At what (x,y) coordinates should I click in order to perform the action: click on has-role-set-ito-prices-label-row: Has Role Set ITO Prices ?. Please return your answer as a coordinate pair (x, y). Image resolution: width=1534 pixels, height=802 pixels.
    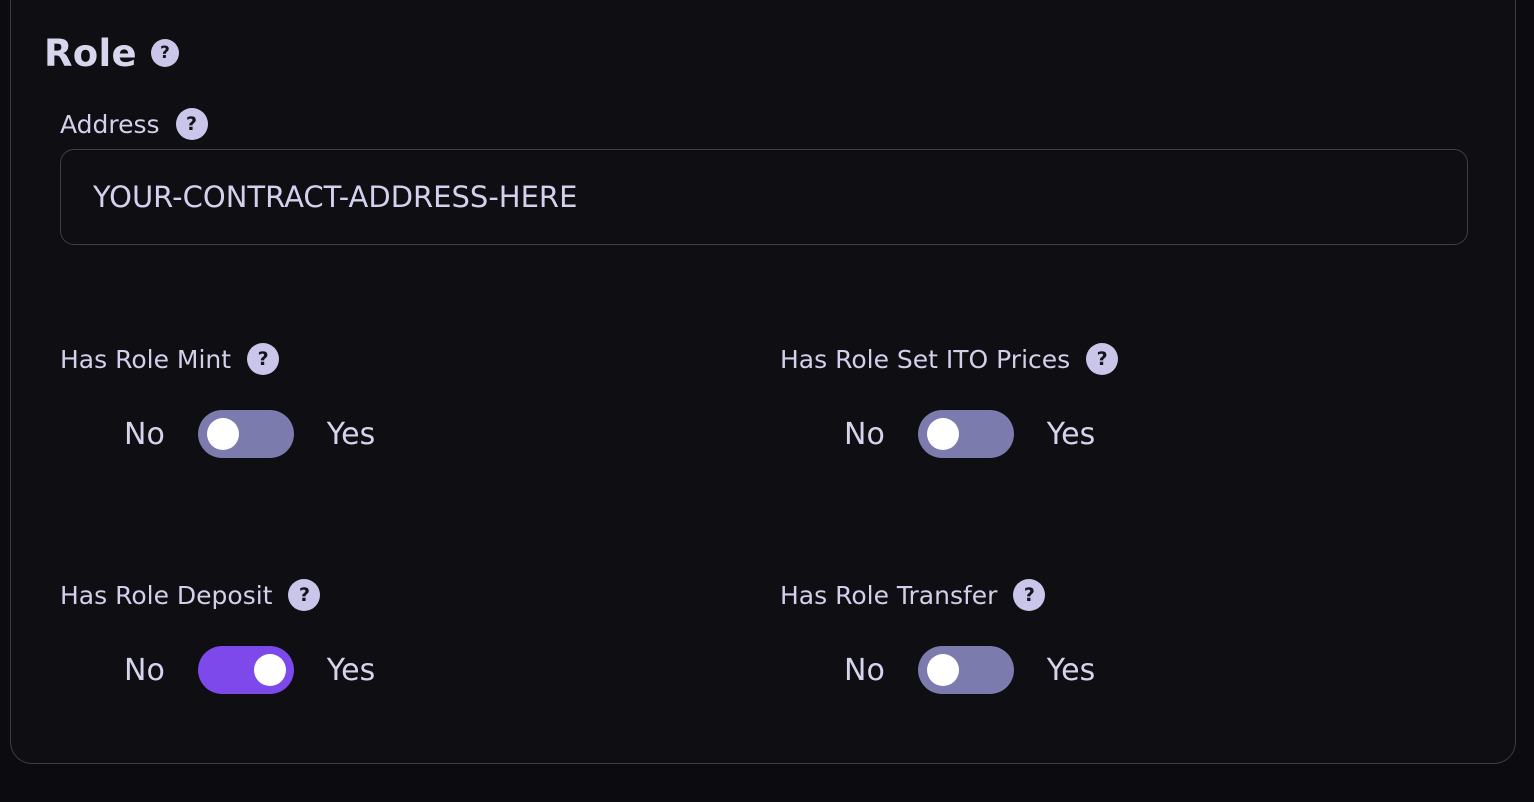
    Looking at the image, I should click on (949, 359).